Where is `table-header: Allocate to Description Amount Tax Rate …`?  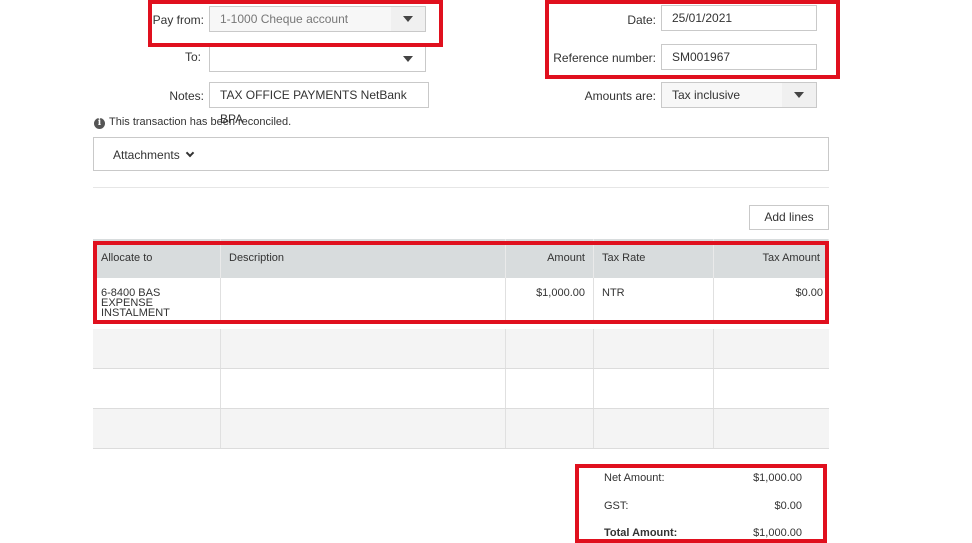
table-header: Allocate to Description Amount Tax Rate … is located at coordinates (461, 258).